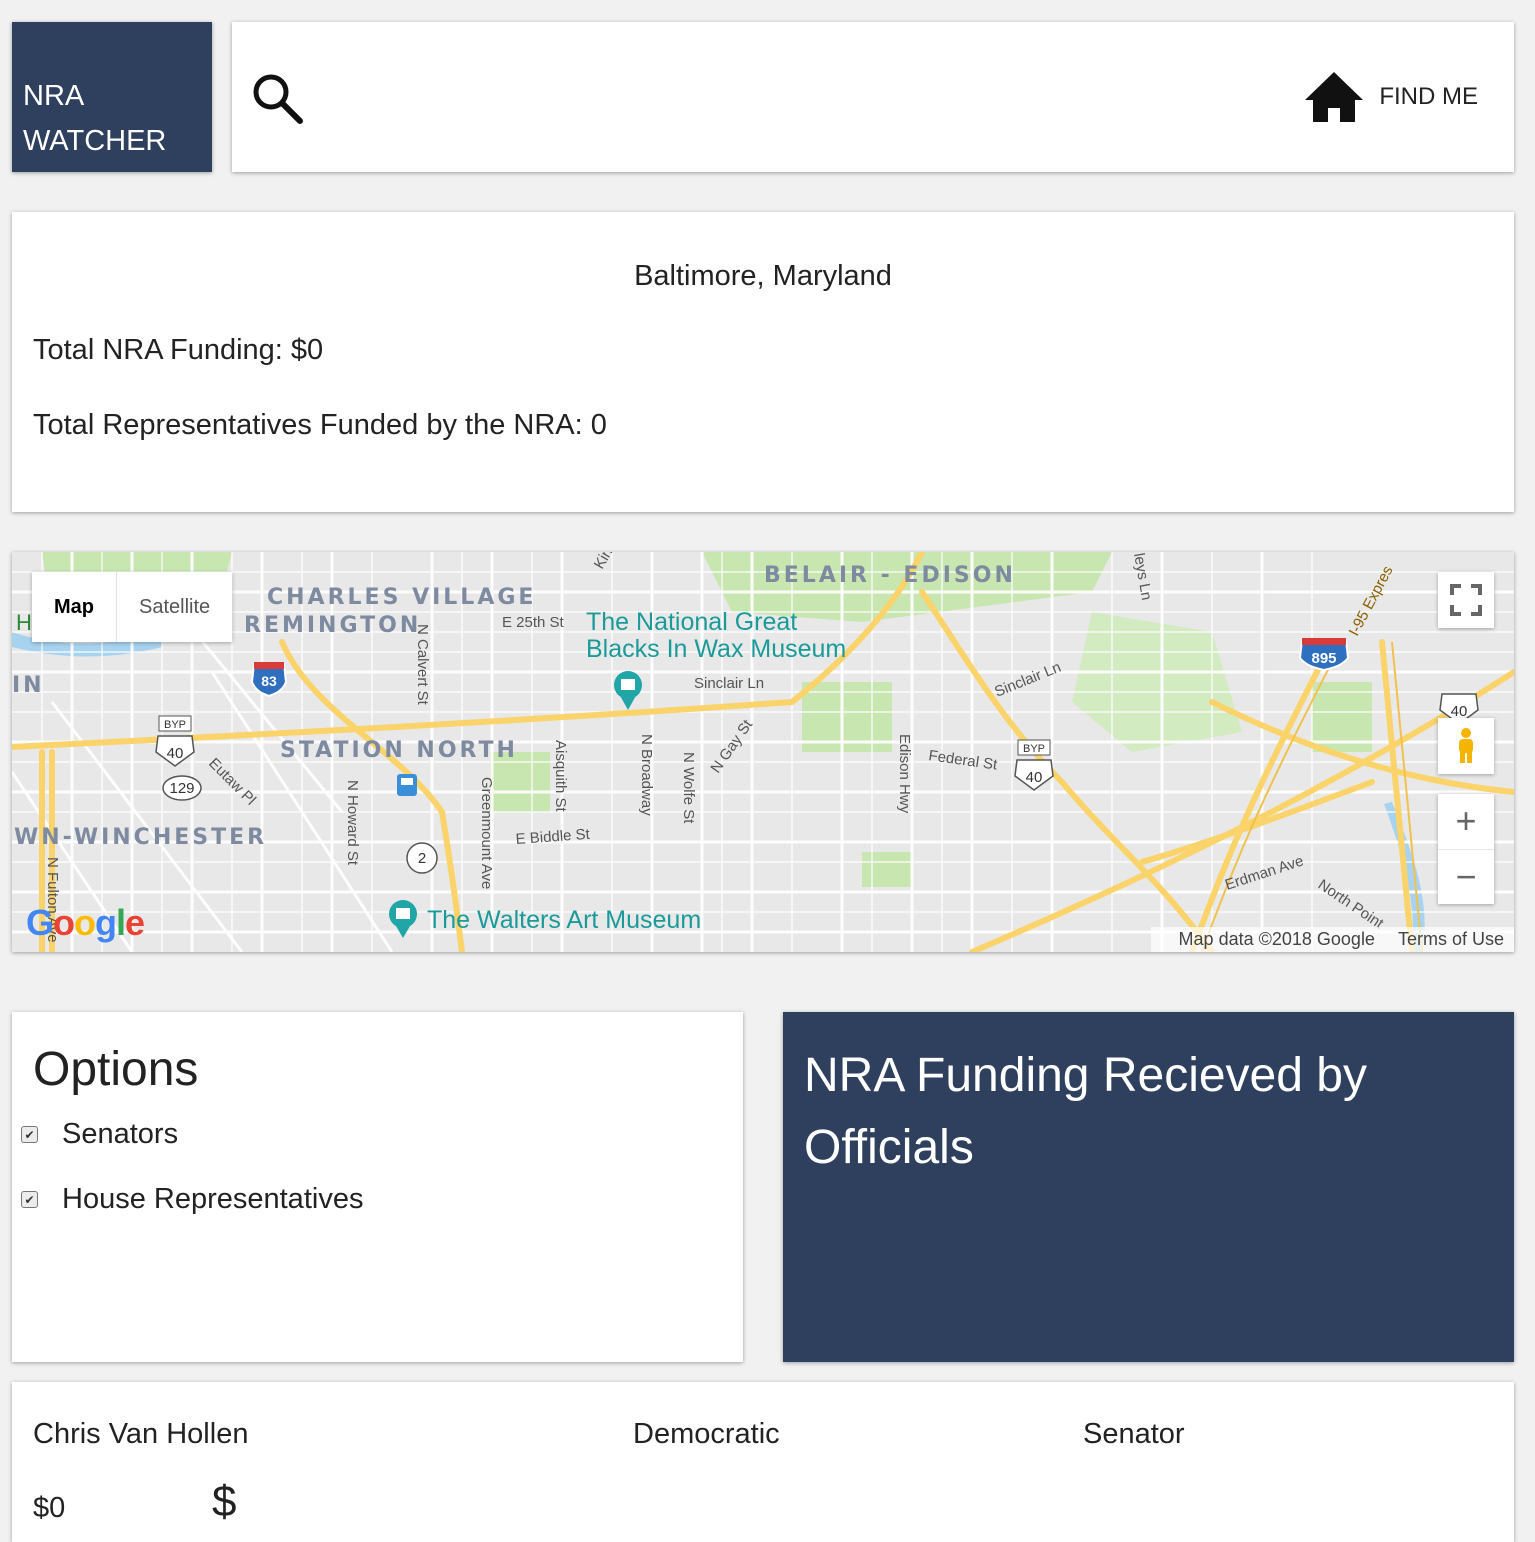 The width and height of the screenshot is (1535, 1542). What do you see at coordinates (729, 683) in the screenshot?
I see `svg-text: Sinclair Ln` at bounding box center [729, 683].